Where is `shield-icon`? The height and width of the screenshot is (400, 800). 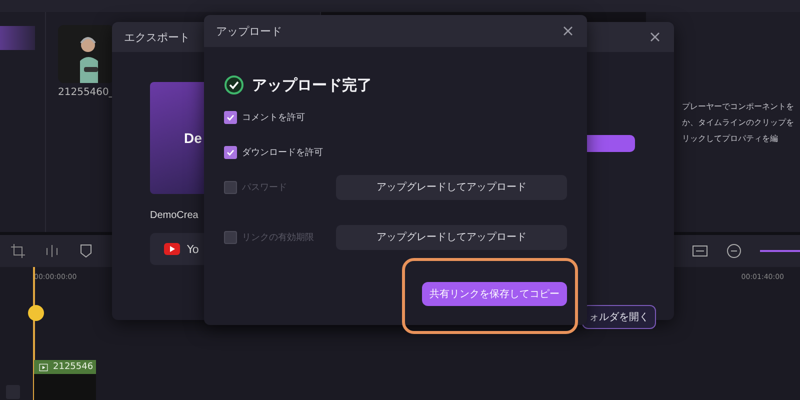 shield-icon is located at coordinates (86, 251).